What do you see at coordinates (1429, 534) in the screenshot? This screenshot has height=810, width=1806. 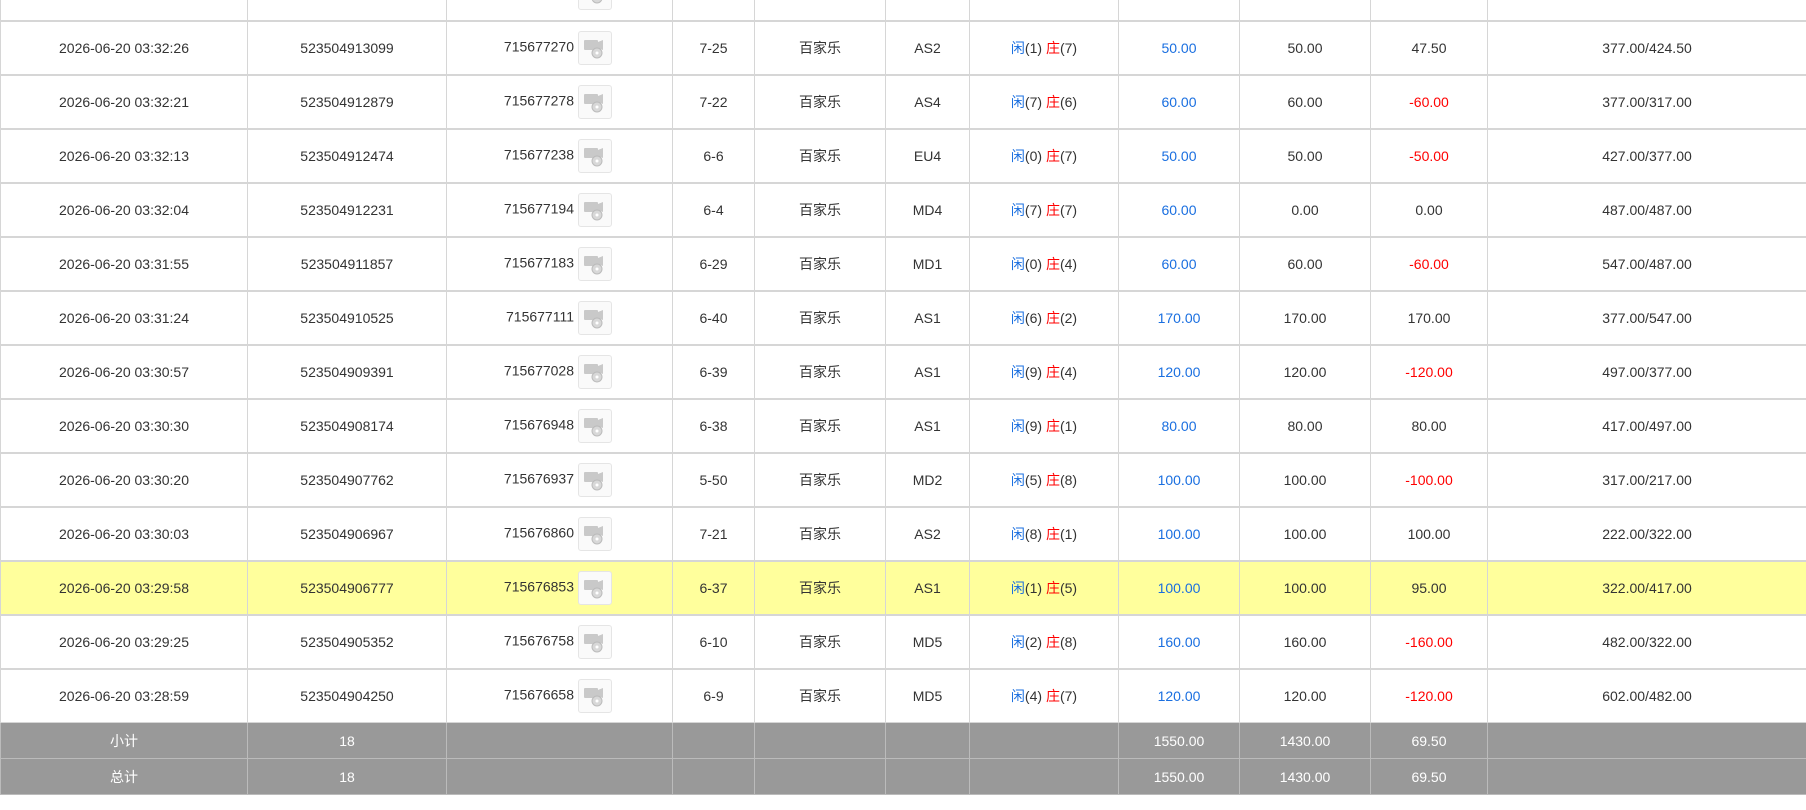 I see `win-loss: 100.00` at bounding box center [1429, 534].